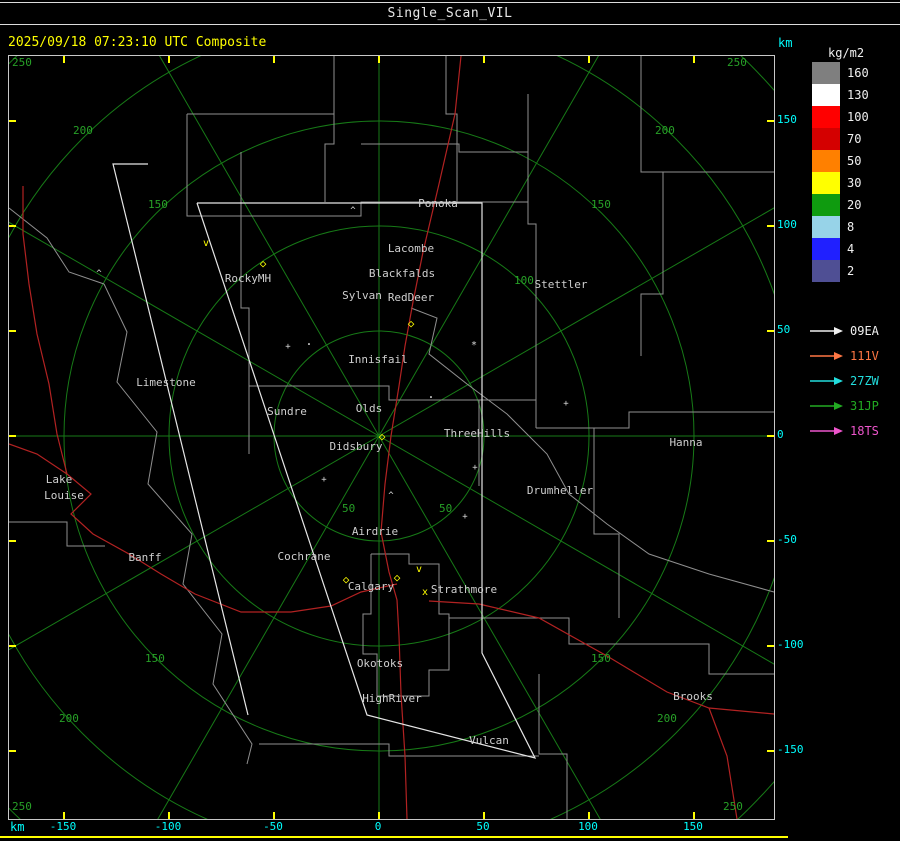 This screenshot has height=841, width=900. Describe the element at coordinates (63, 826) in the screenshot. I see `x-axis-label: -150` at that location.